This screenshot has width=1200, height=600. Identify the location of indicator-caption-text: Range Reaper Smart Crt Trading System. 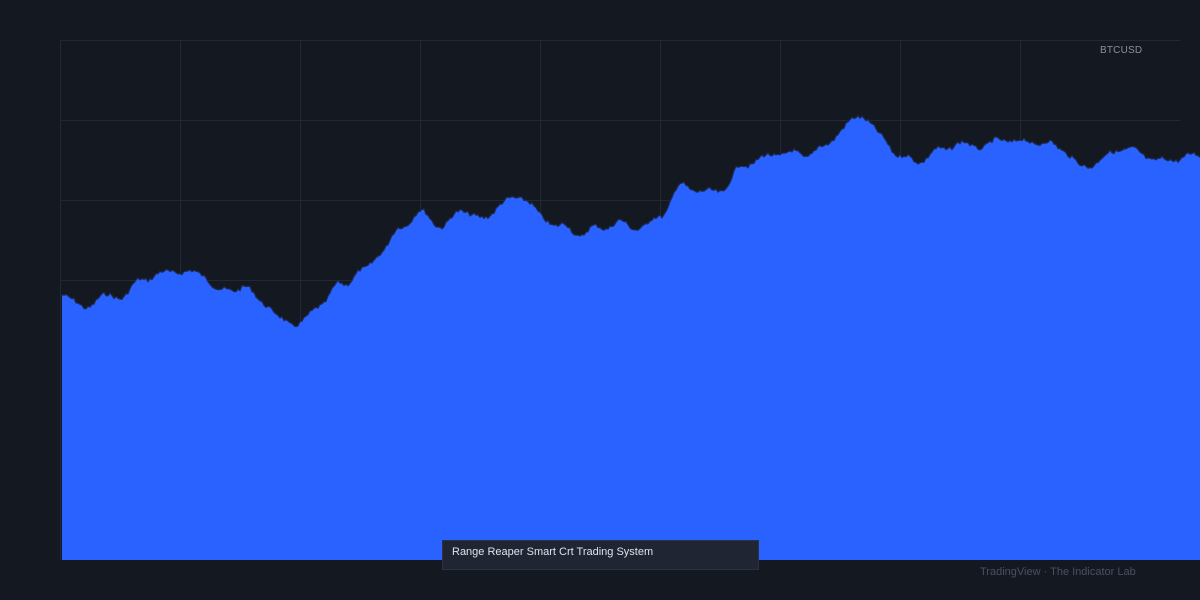
(553, 552).